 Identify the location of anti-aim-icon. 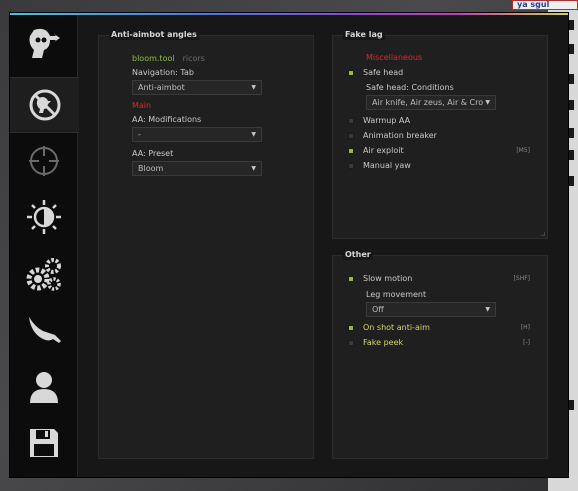
(44, 105).